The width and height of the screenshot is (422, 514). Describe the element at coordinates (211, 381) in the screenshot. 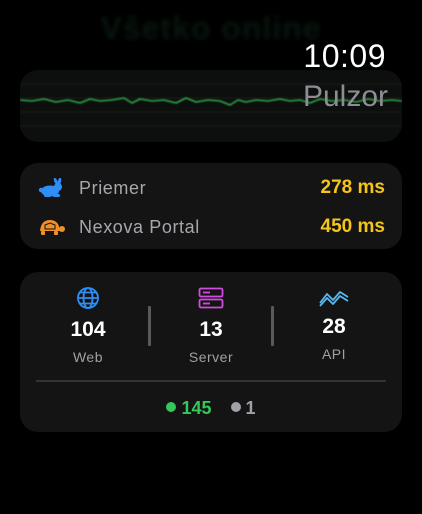

I see `divider` at that location.